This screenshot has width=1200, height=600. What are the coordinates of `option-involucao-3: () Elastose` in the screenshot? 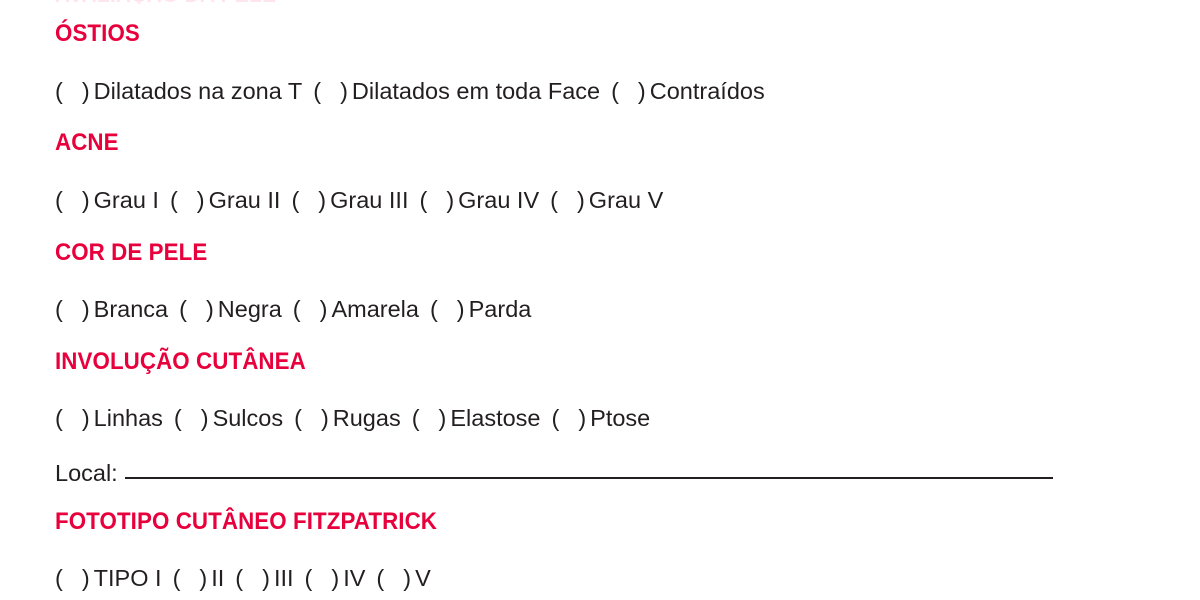 It's located at (476, 418).